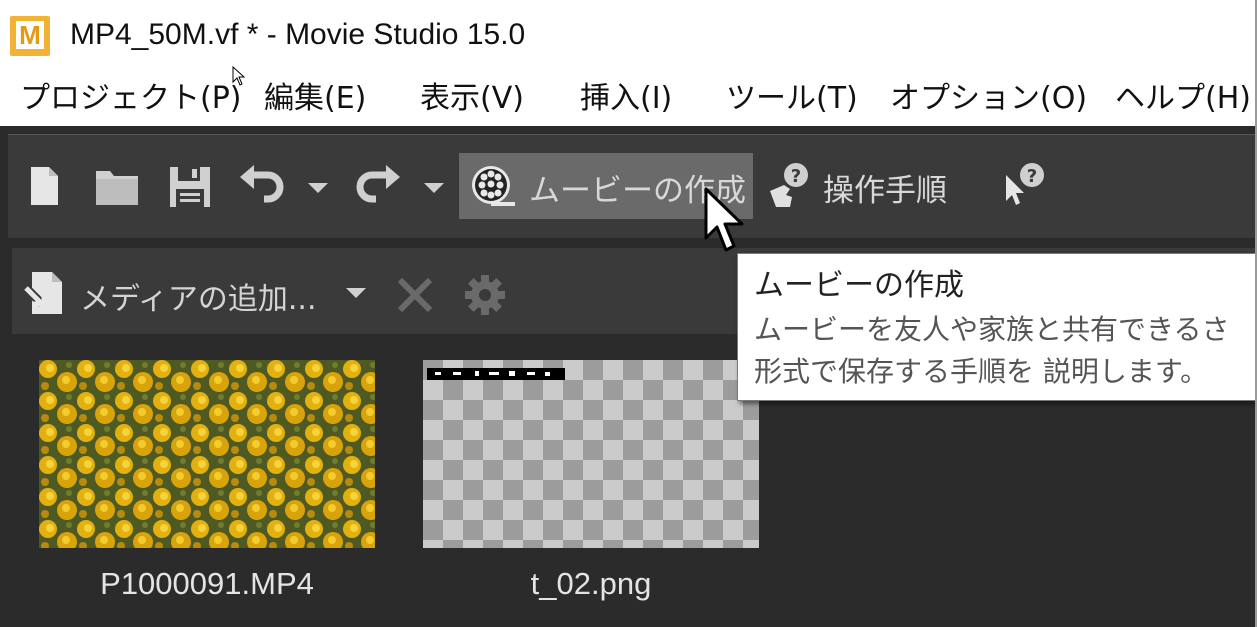  I want to click on flowers-thumbnail-image, so click(207, 454).